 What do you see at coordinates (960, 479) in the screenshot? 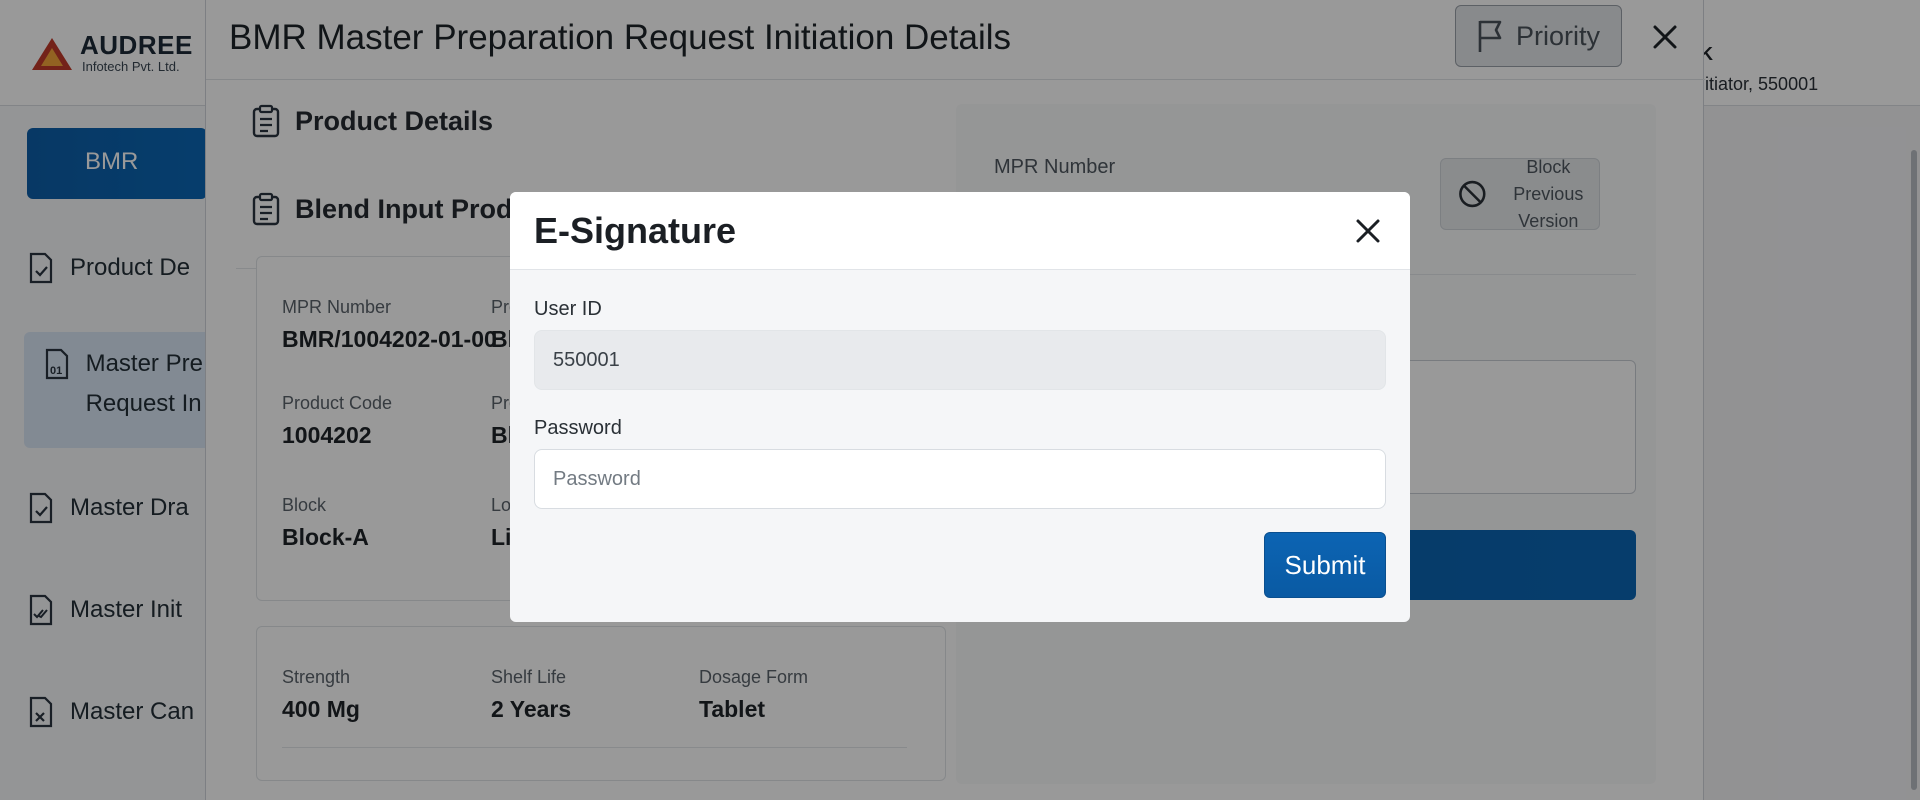
I see `password-input` at bounding box center [960, 479].